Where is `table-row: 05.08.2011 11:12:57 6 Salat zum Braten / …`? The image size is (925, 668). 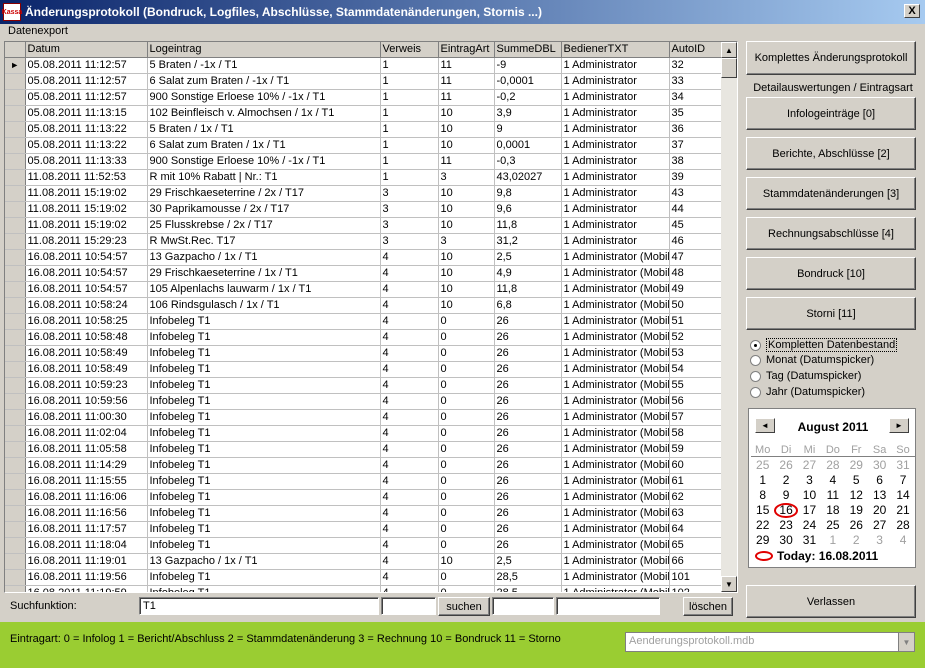
table-row: 05.08.2011 11:12:57 6 Salat zum Braten / … is located at coordinates (363, 81).